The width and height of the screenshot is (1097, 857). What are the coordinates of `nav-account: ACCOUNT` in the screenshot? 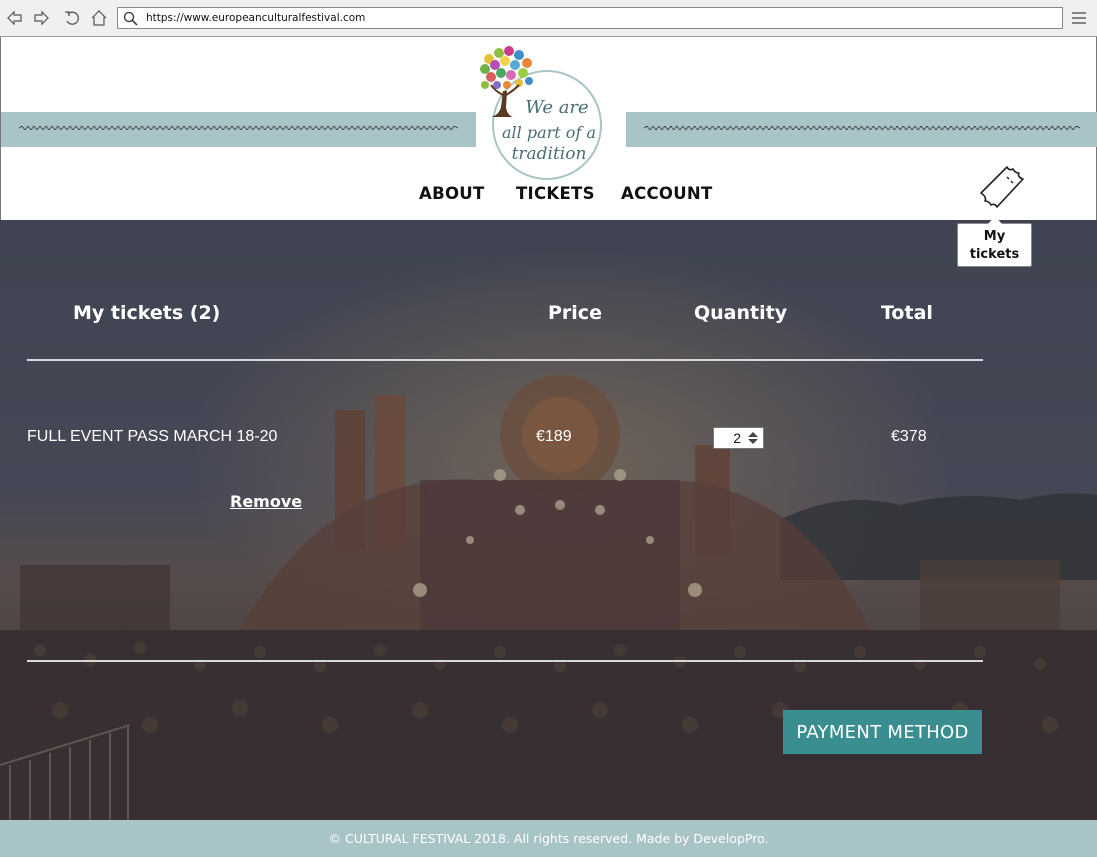 It's located at (667, 193).